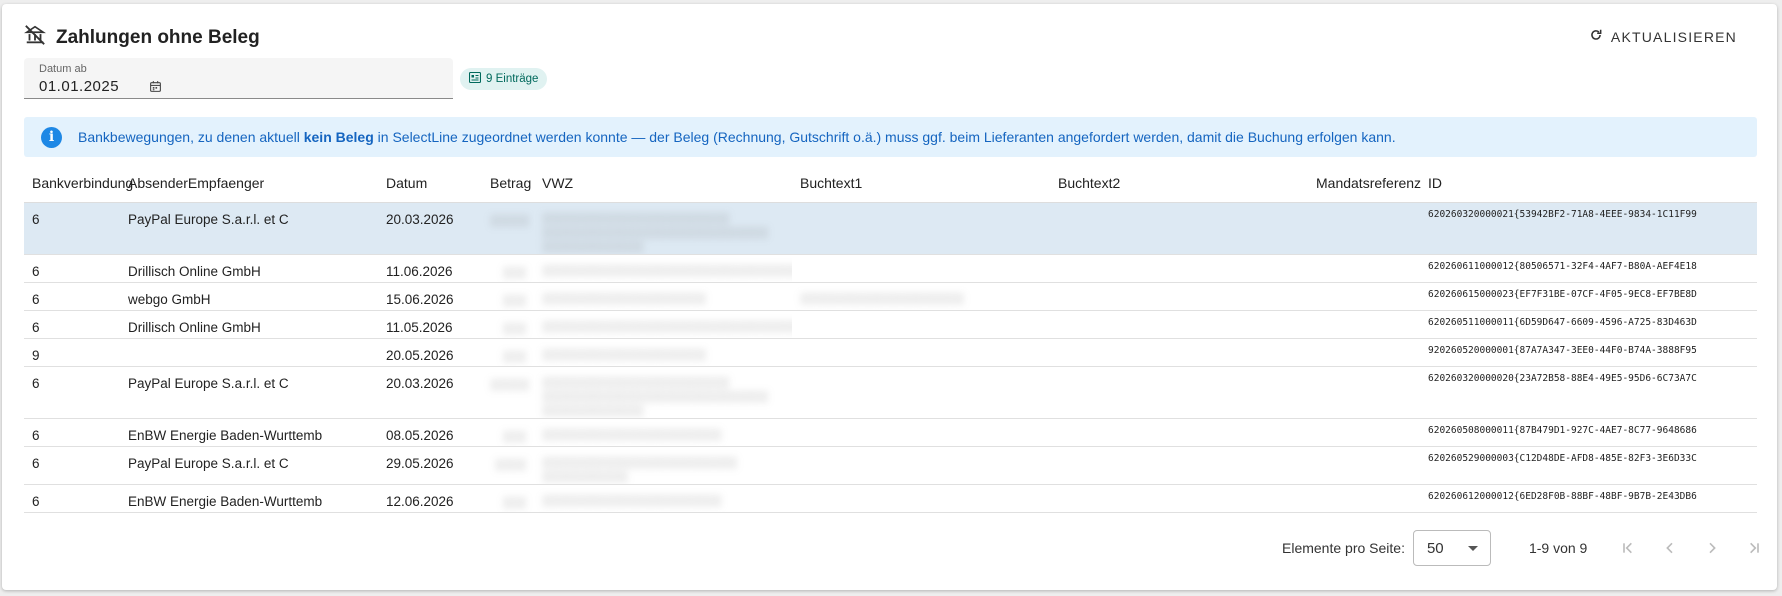 This screenshot has width=1782, height=596. I want to click on first-page-icon, so click(1628, 548).